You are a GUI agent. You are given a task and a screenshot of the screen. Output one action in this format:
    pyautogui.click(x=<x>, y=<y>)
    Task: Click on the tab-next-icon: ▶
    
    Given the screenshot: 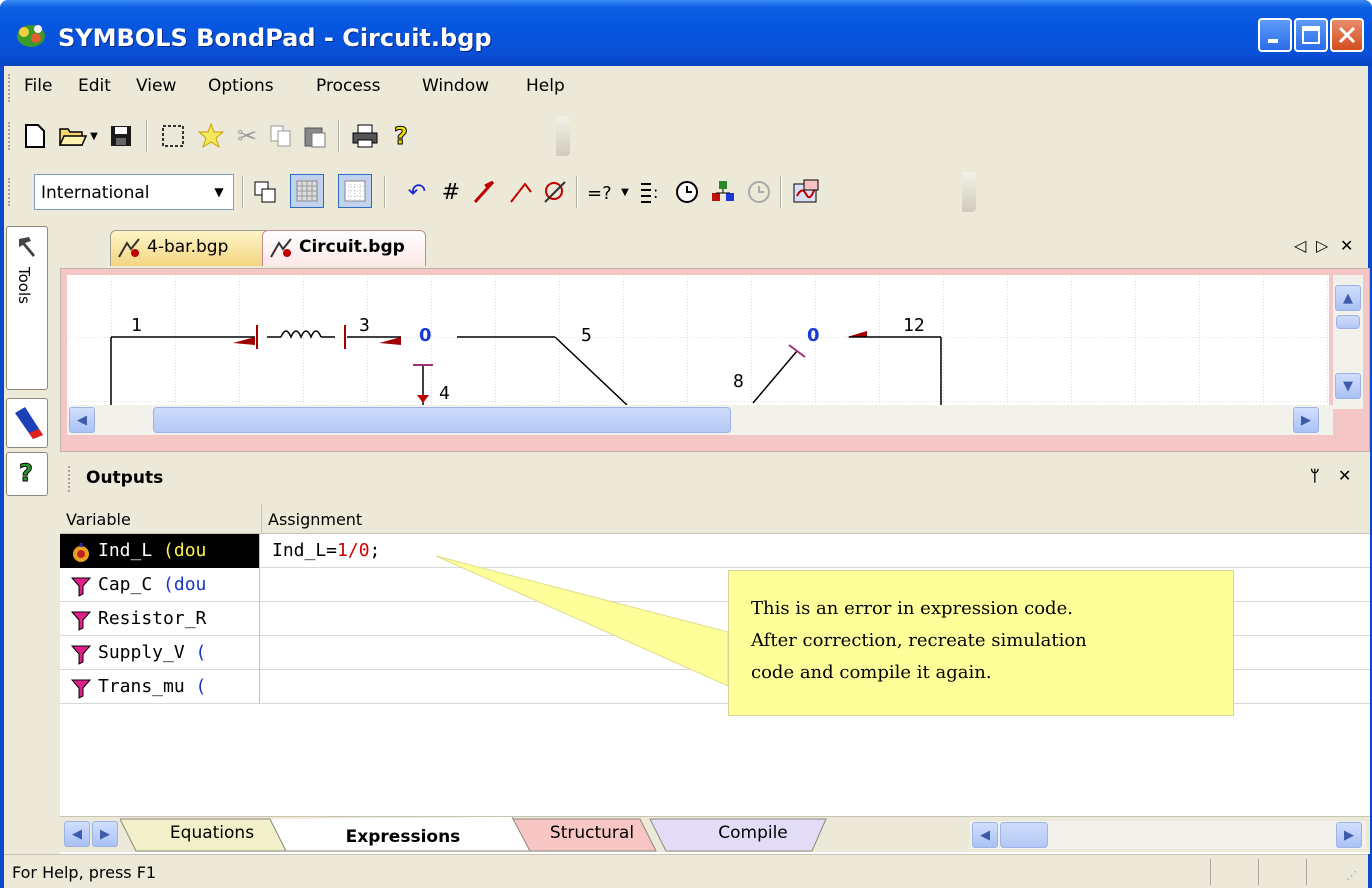 What is the action you would take?
    pyautogui.click(x=105, y=834)
    